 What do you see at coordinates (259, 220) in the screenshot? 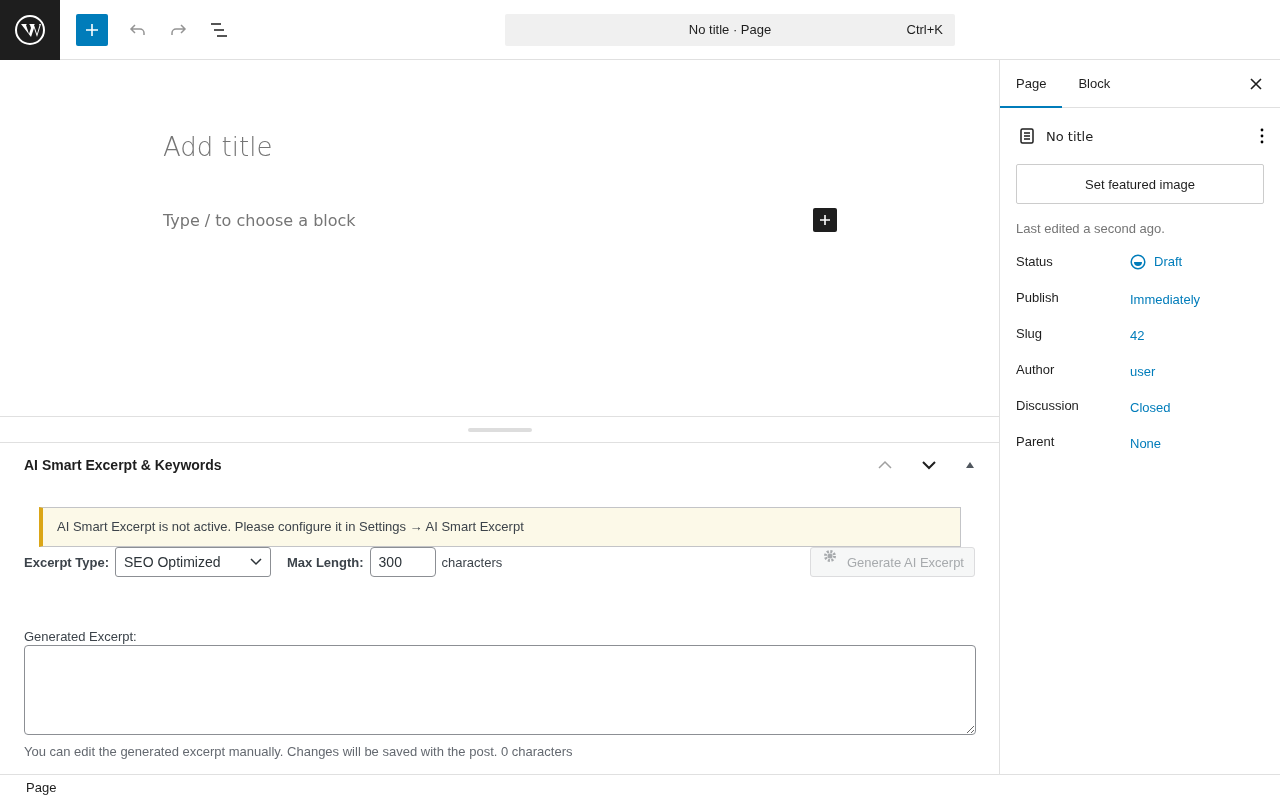
I see `block-placeholder: Type / to choose a block` at bounding box center [259, 220].